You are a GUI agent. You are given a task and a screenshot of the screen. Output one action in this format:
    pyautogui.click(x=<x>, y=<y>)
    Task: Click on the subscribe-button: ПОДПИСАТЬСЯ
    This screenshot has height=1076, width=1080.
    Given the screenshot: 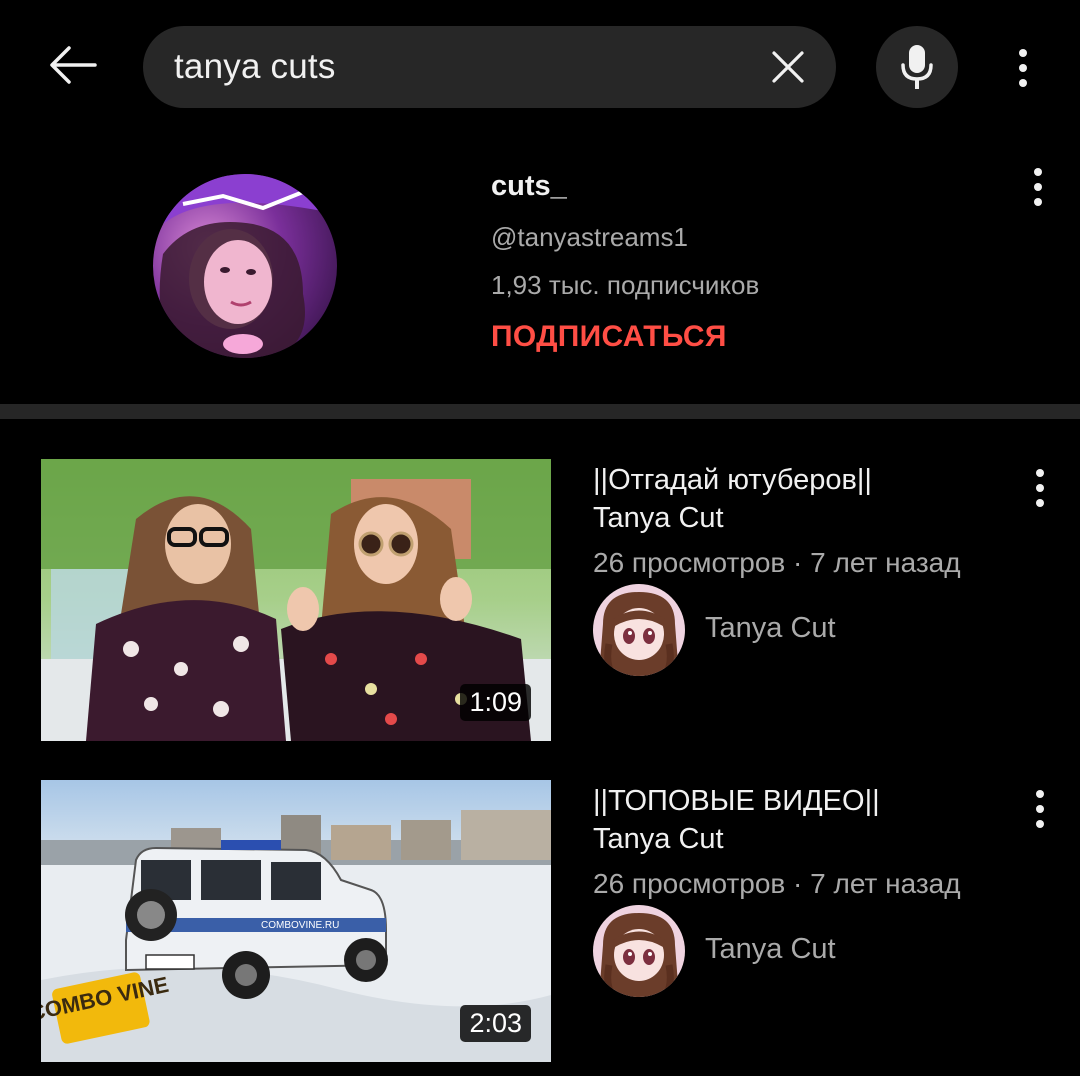 What is the action you would take?
    pyautogui.click(x=609, y=337)
    